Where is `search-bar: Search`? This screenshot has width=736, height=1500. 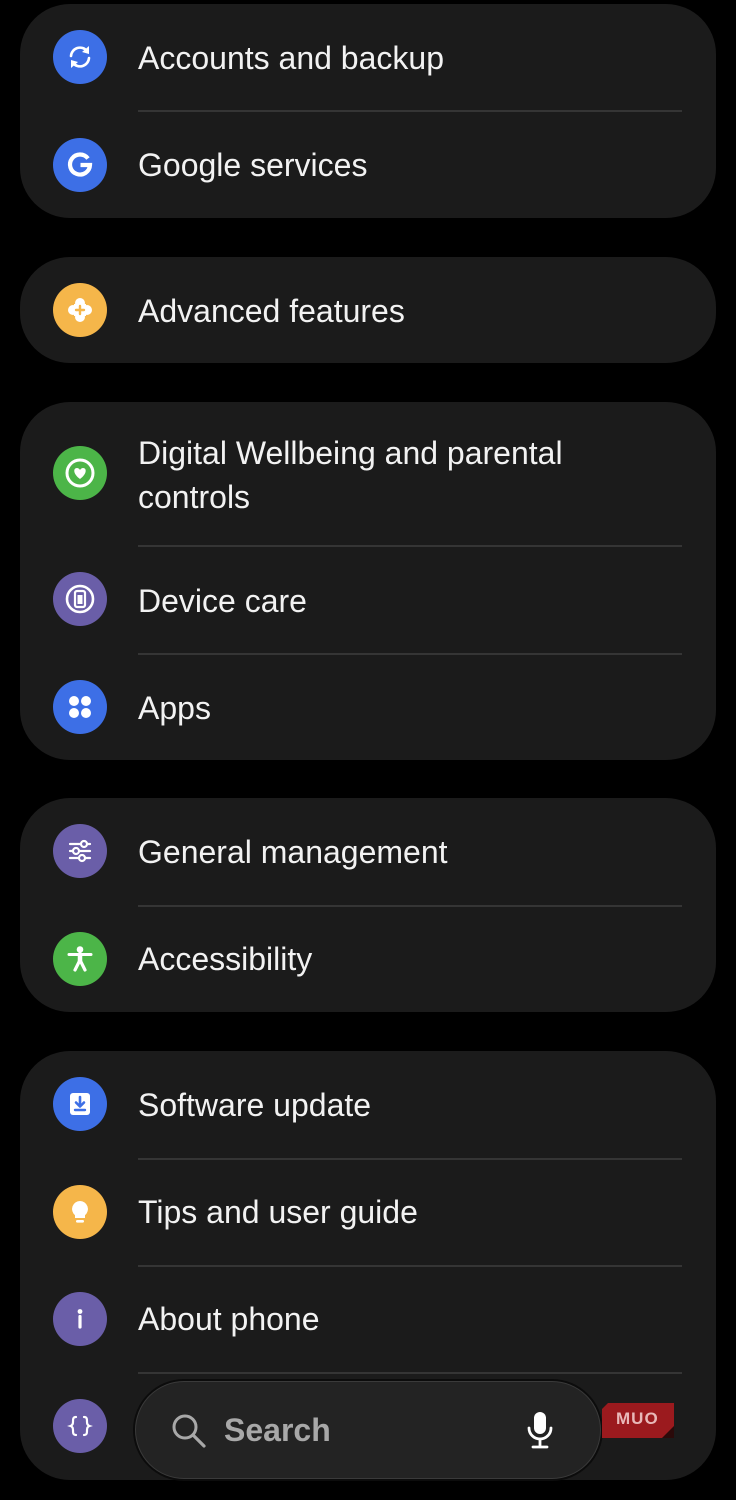 search-bar: Search is located at coordinates (368, 1430).